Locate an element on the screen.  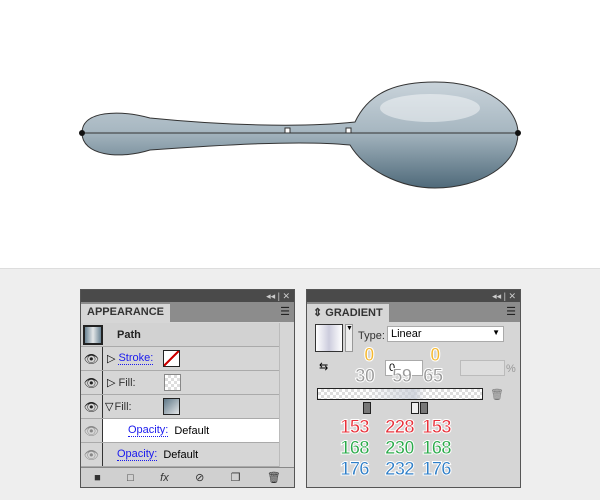
green-value-3: 168 is located at coordinates (437, 449).